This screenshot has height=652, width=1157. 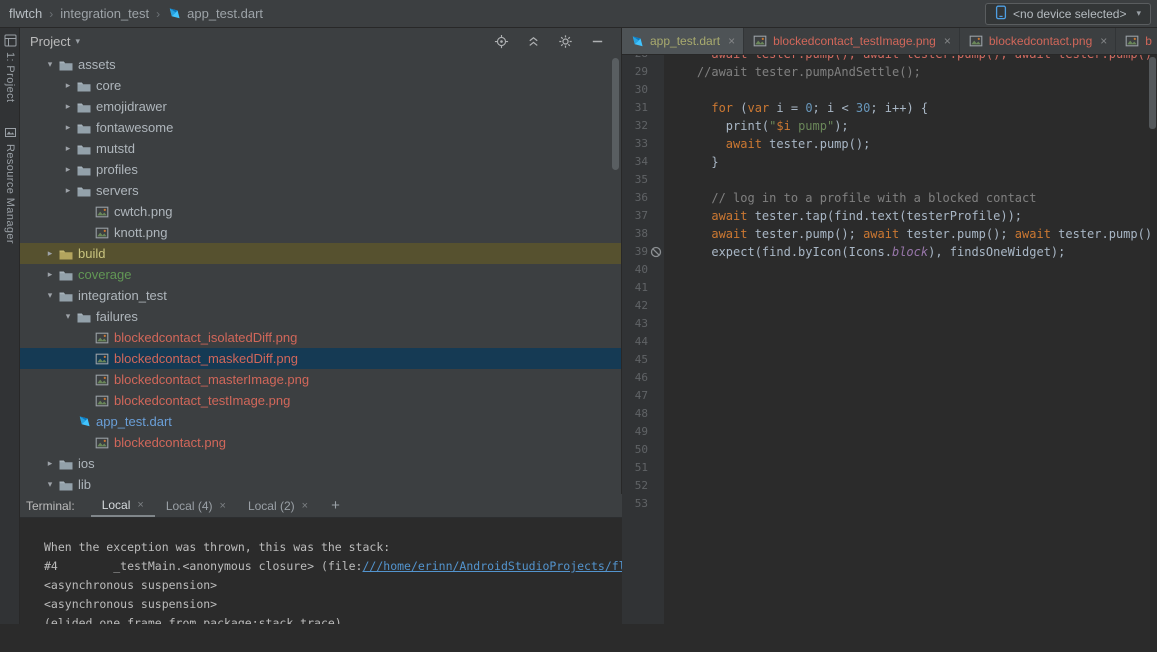 What do you see at coordinates (641, 269) in the screenshot?
I see `line-number: 40` at bounding box center [641, 269].